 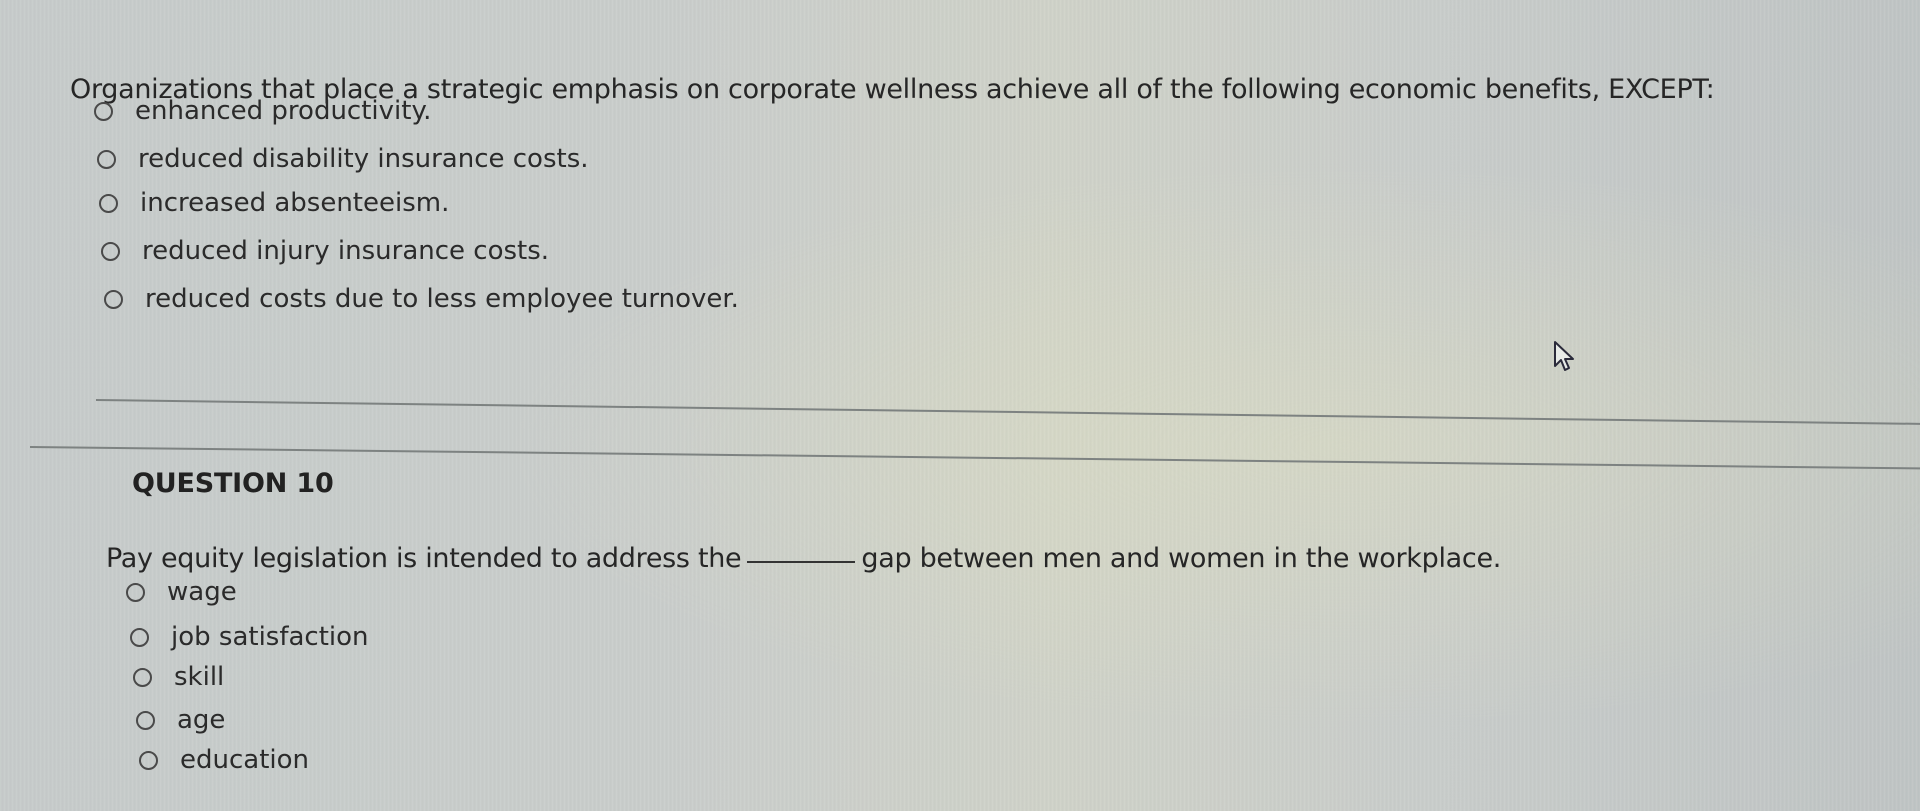 I want to click on q10-option-2: job satisfaction, so click(x=249, y=637).